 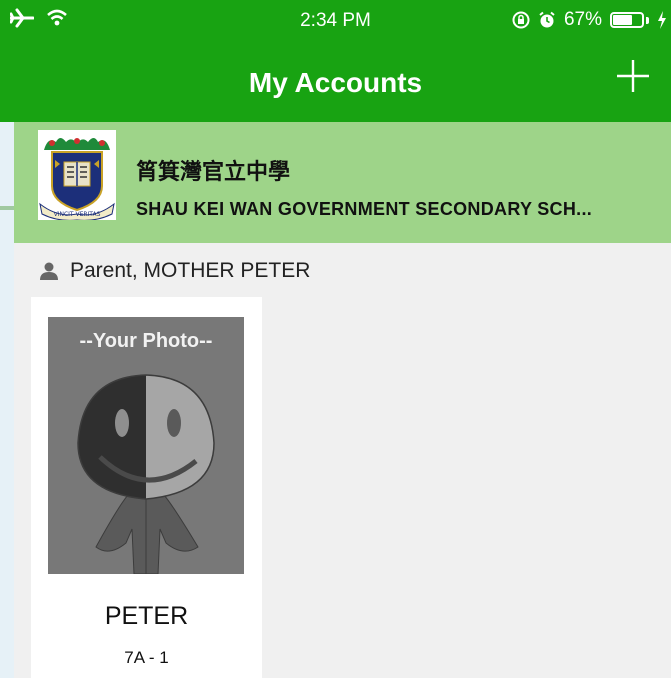 I want to click on student-photo-placeholder: --Your Photo--, so click(x=146, y=445).